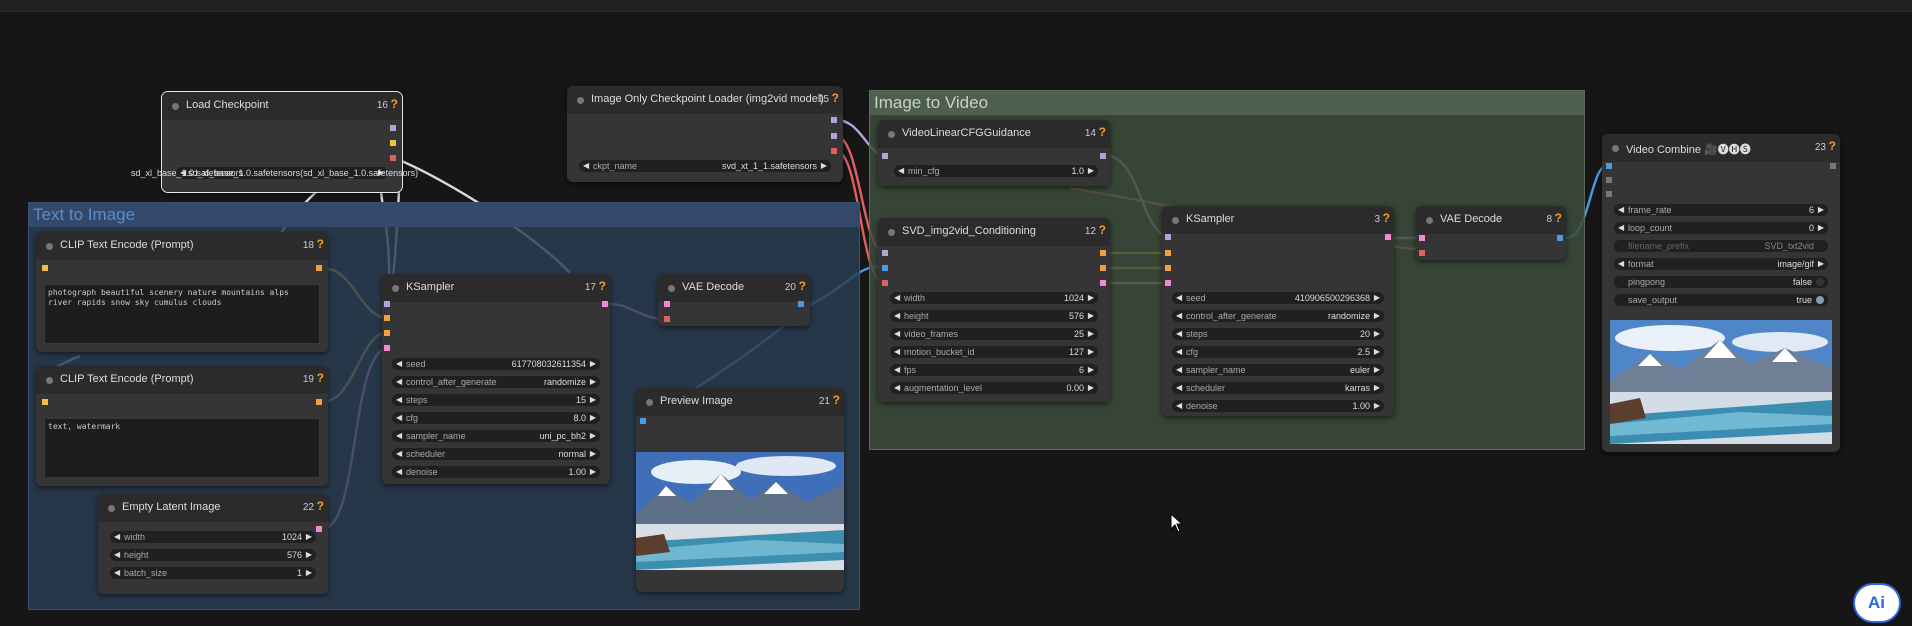 The height and width of the screenshot is (626, 1912). What do you see at coordinates (496, 400) in the screenshot?
I see `widget-steps: ◀ steps 15 ▶` at bounding box center [496, 400].